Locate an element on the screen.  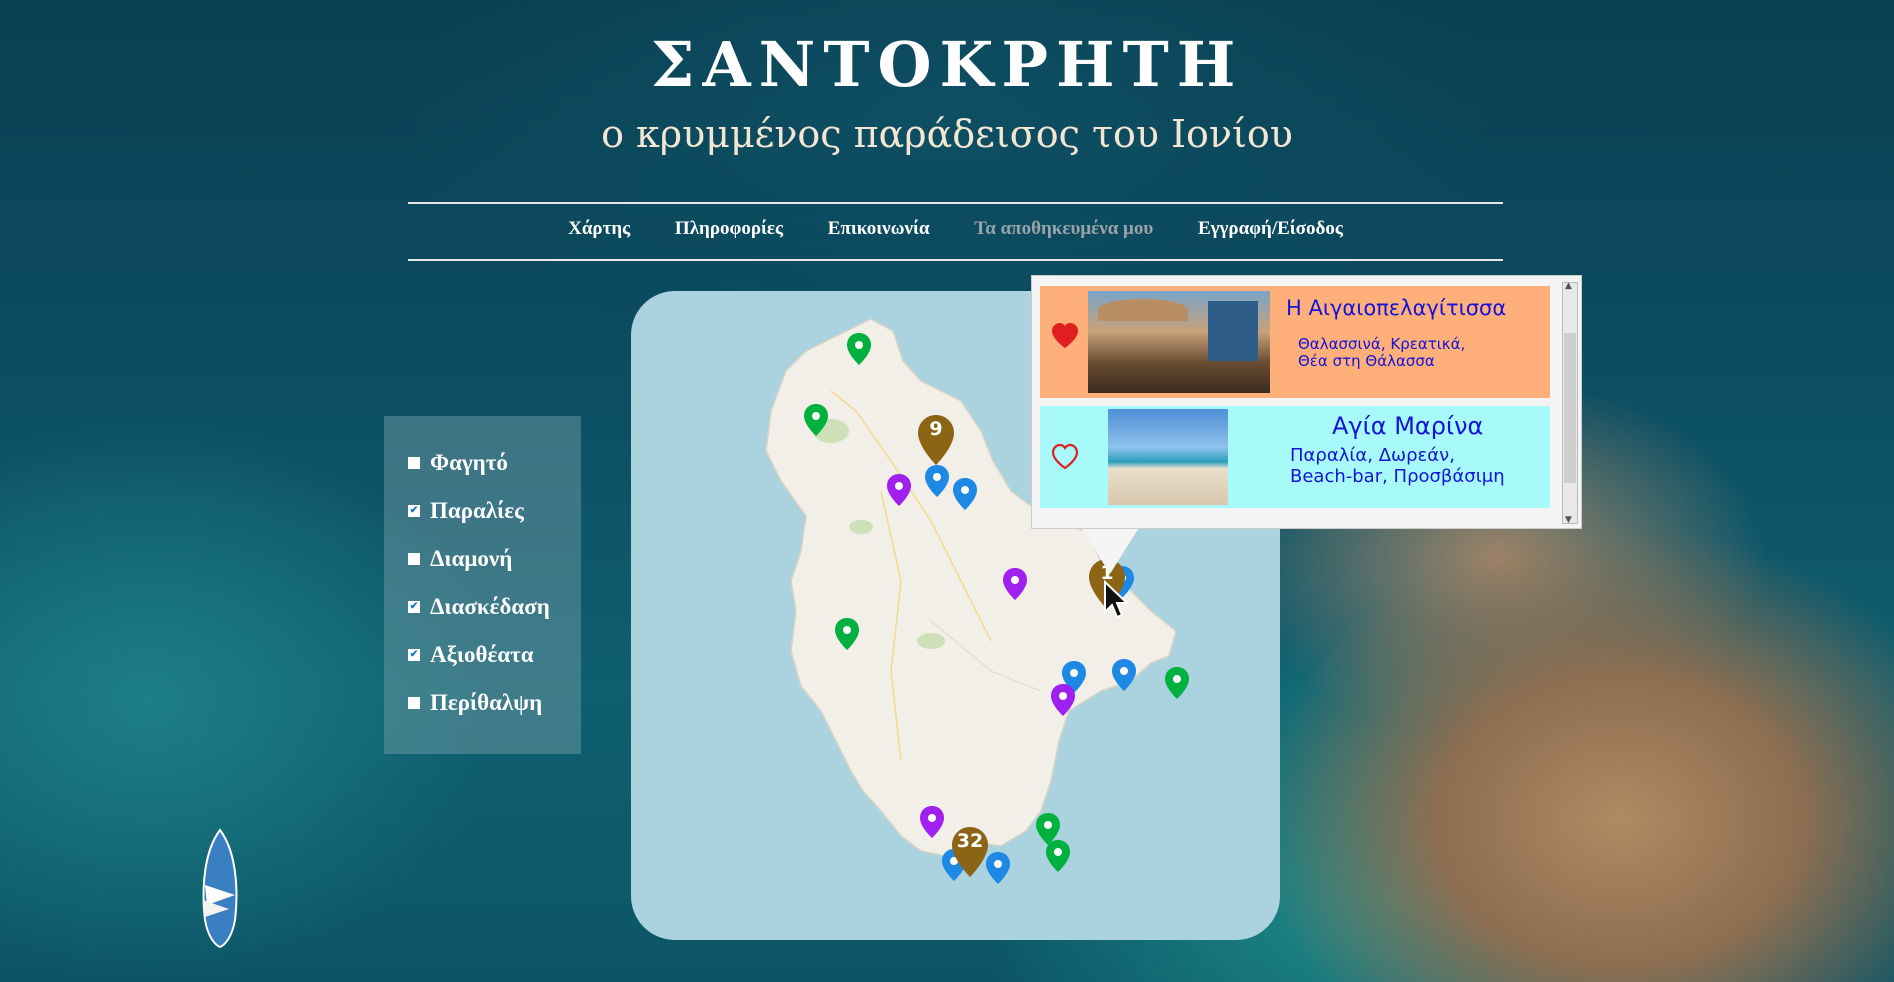
filter-beaches: ✔ Παραλίες is located at coordinates (466, 511).